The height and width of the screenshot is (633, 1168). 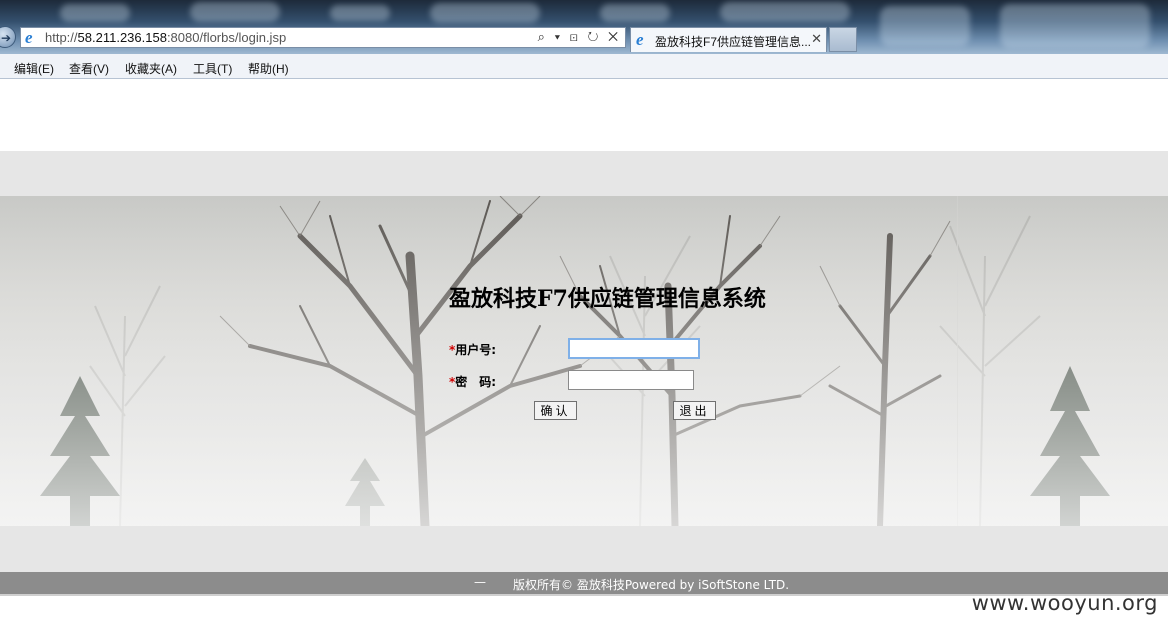 What do you see at coordinates (1064, 603) in the screenshot?
I see `watermark: www.wooyun.org` at bounding box center [1064, 603].